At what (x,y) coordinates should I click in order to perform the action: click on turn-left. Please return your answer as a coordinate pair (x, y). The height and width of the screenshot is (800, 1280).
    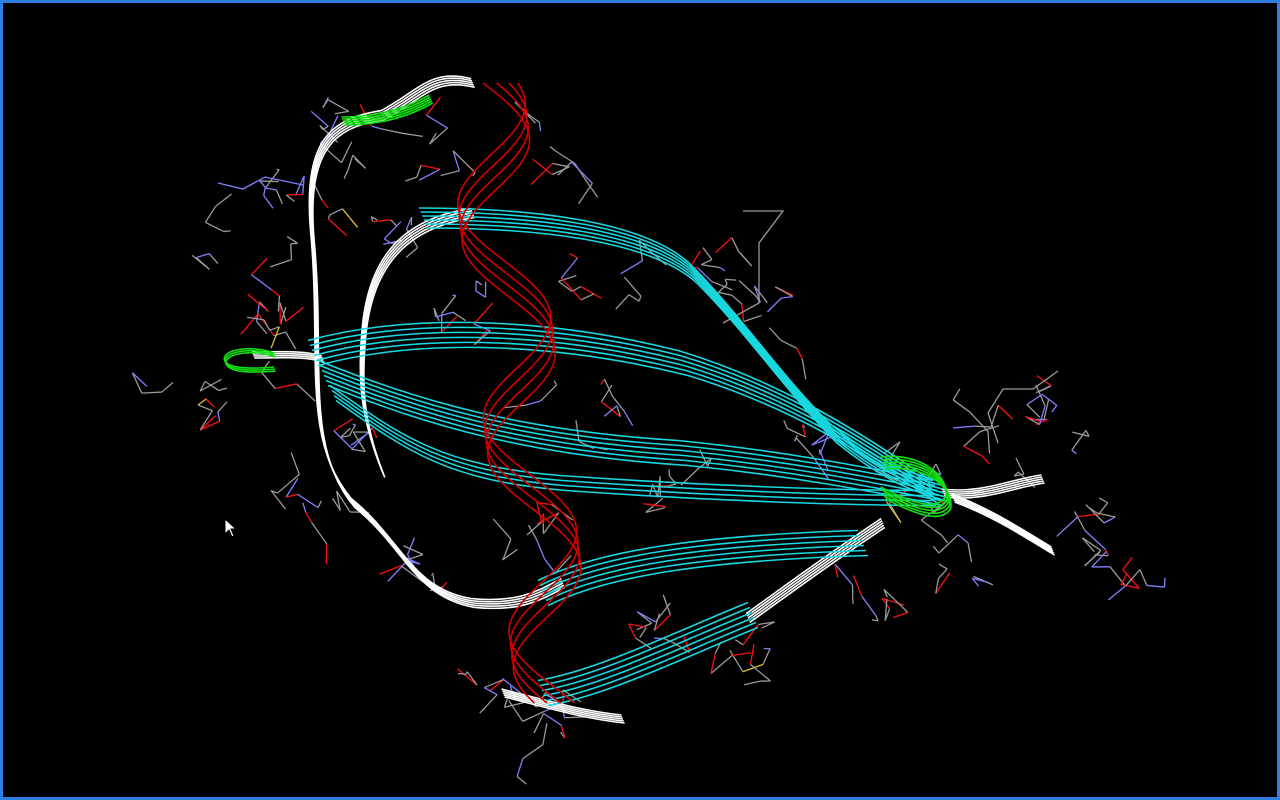
    Looking at the image, I should click on (250, 360).